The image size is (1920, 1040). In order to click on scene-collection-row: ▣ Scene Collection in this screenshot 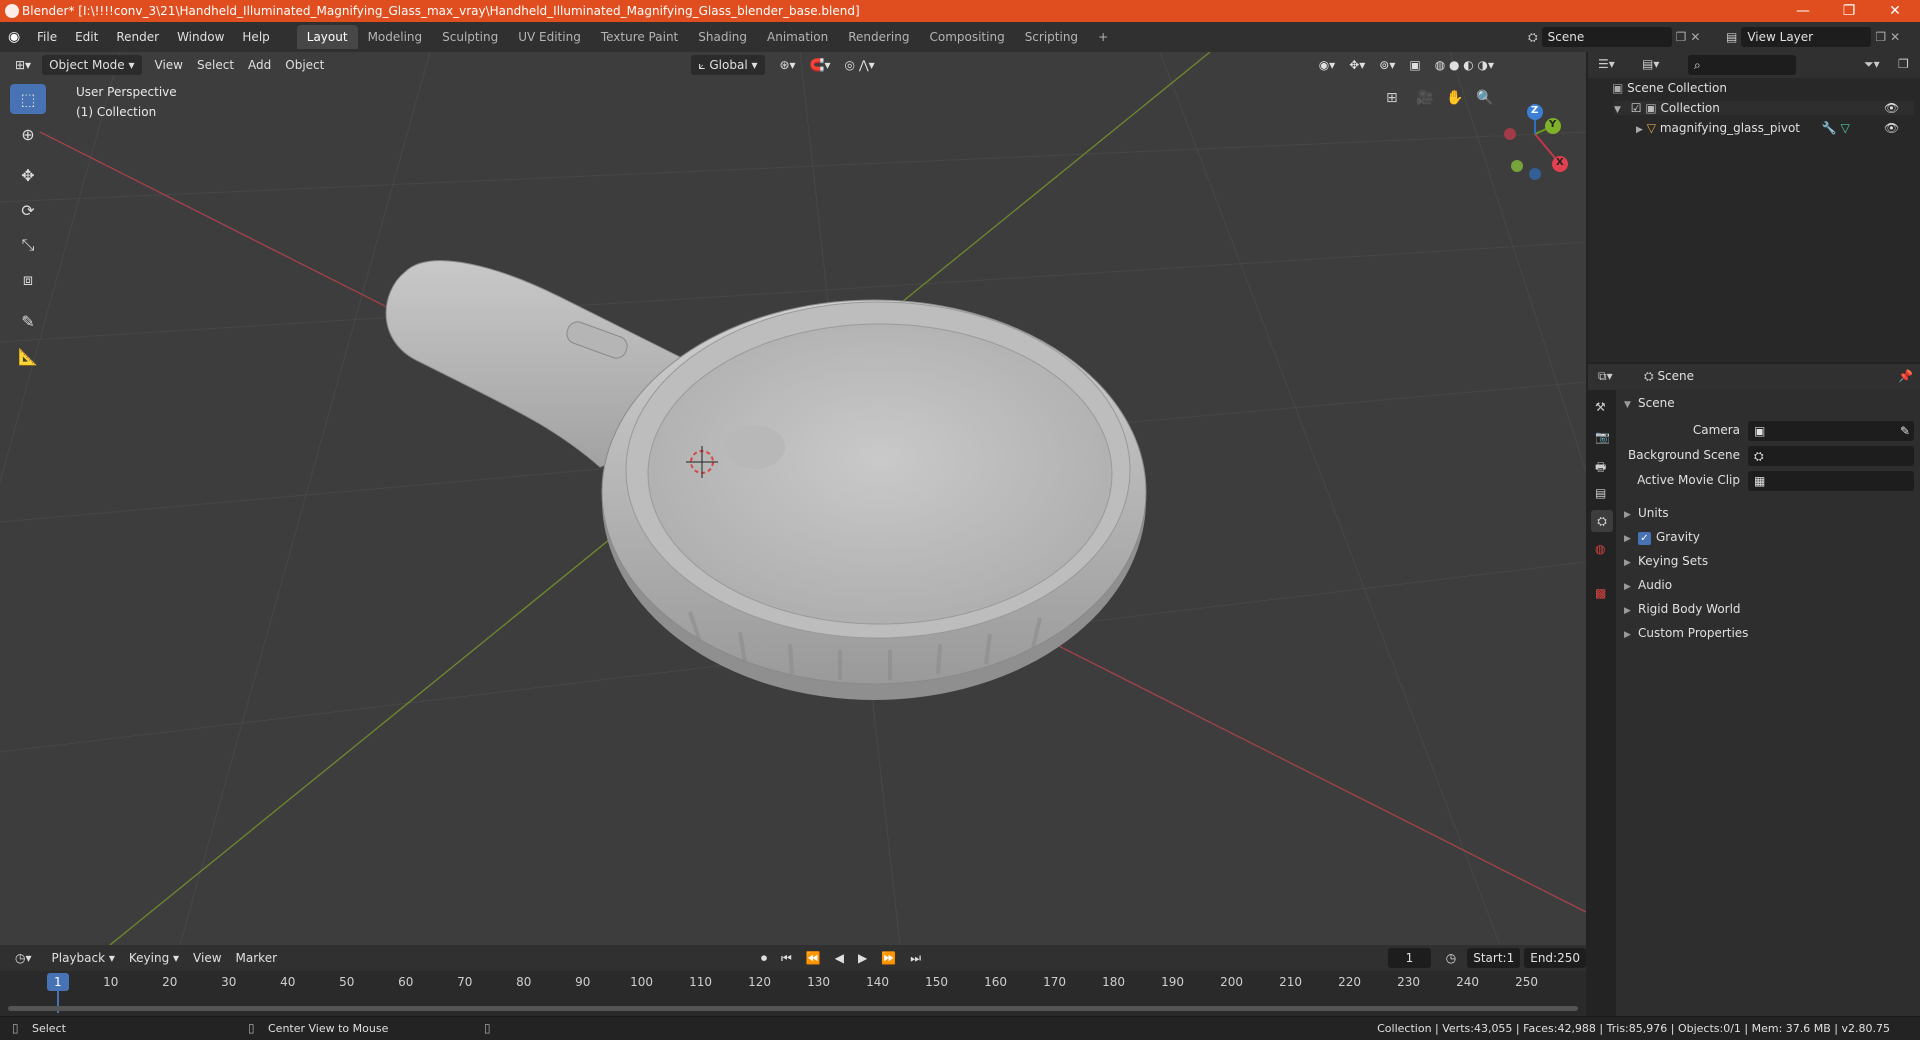, I will do `click(1669, 88)`.